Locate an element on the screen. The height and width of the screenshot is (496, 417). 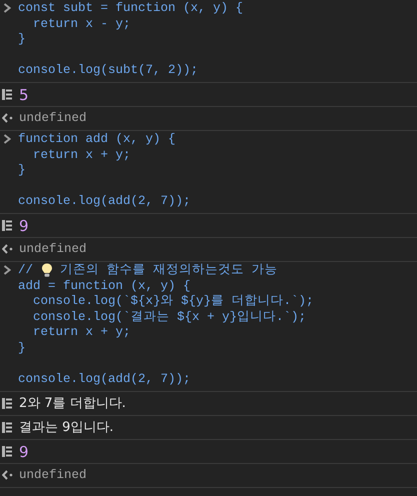
log-output: 결과는 9입니다. is located at coordinates (66, 427).